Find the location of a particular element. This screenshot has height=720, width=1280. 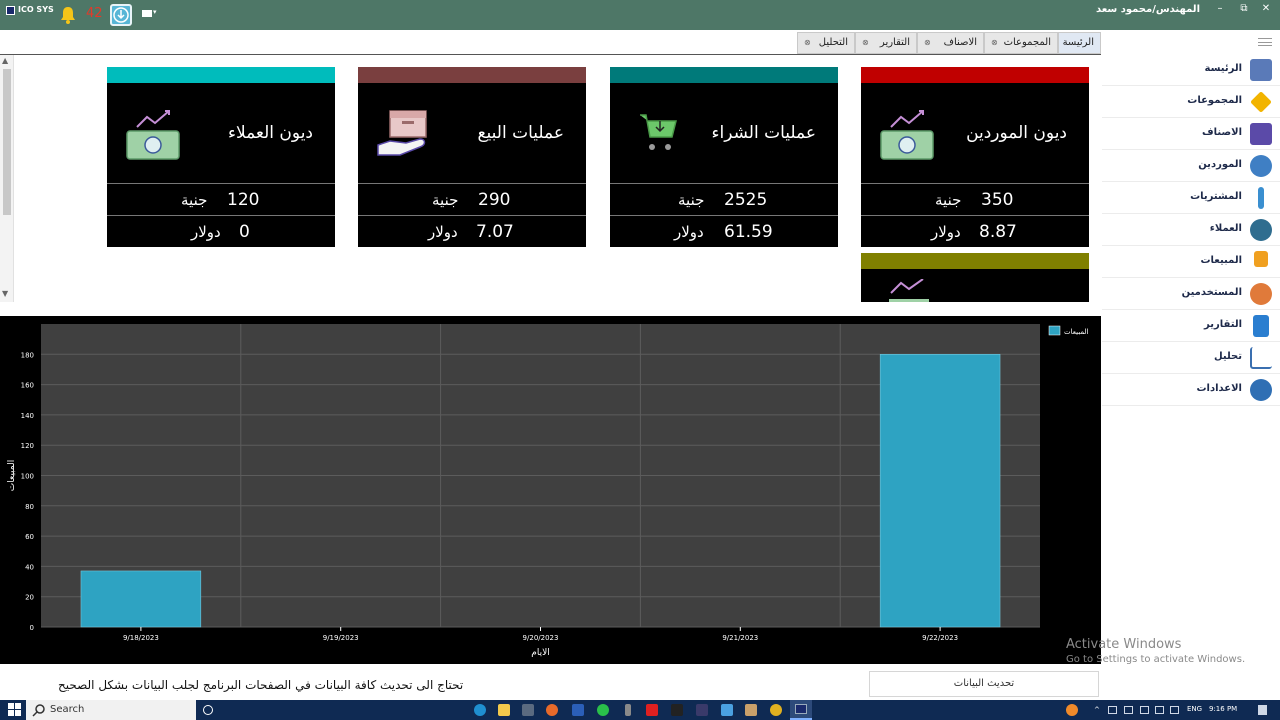

app-name: ICO SYS is located at coordinates (36, 9).